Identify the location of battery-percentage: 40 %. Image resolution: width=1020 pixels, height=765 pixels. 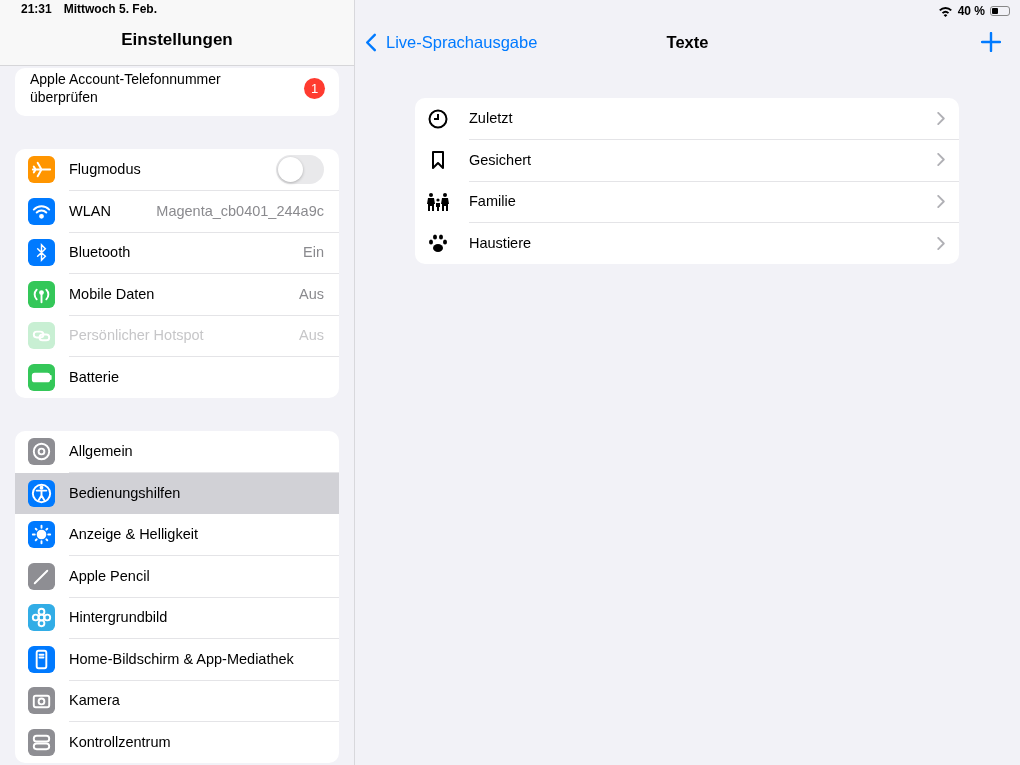
(971, 11).